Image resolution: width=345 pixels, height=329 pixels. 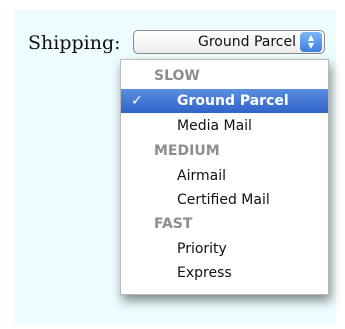 I want to click on shipping-select: Ground Parcel ▲ ▼, so click(x=229, y=42).